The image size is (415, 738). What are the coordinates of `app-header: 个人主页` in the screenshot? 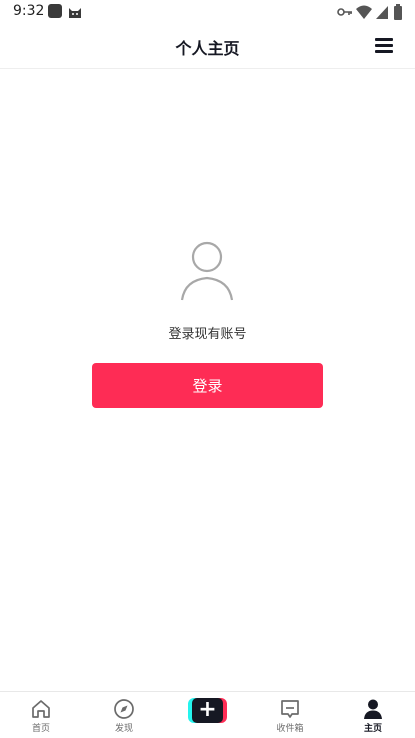 It's located at (207, 46).